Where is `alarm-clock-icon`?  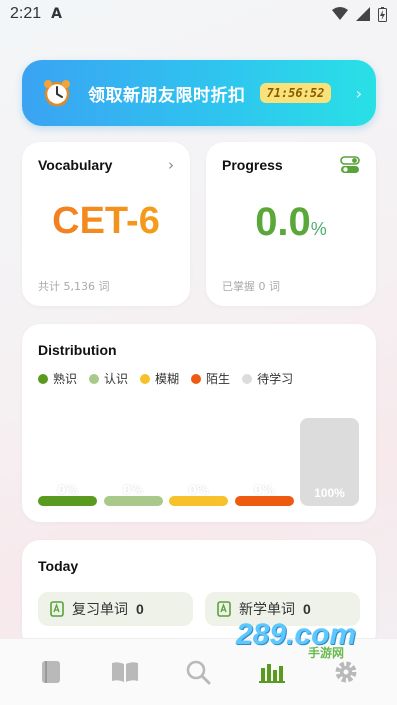
alarm-clock-icon is located at coordinates (57, 93).